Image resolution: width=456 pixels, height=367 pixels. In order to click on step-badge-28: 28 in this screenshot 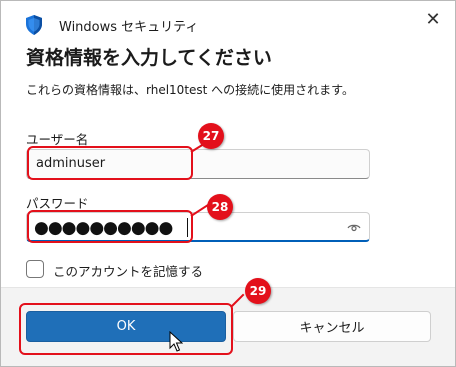, I will do `click(220, 207)`.